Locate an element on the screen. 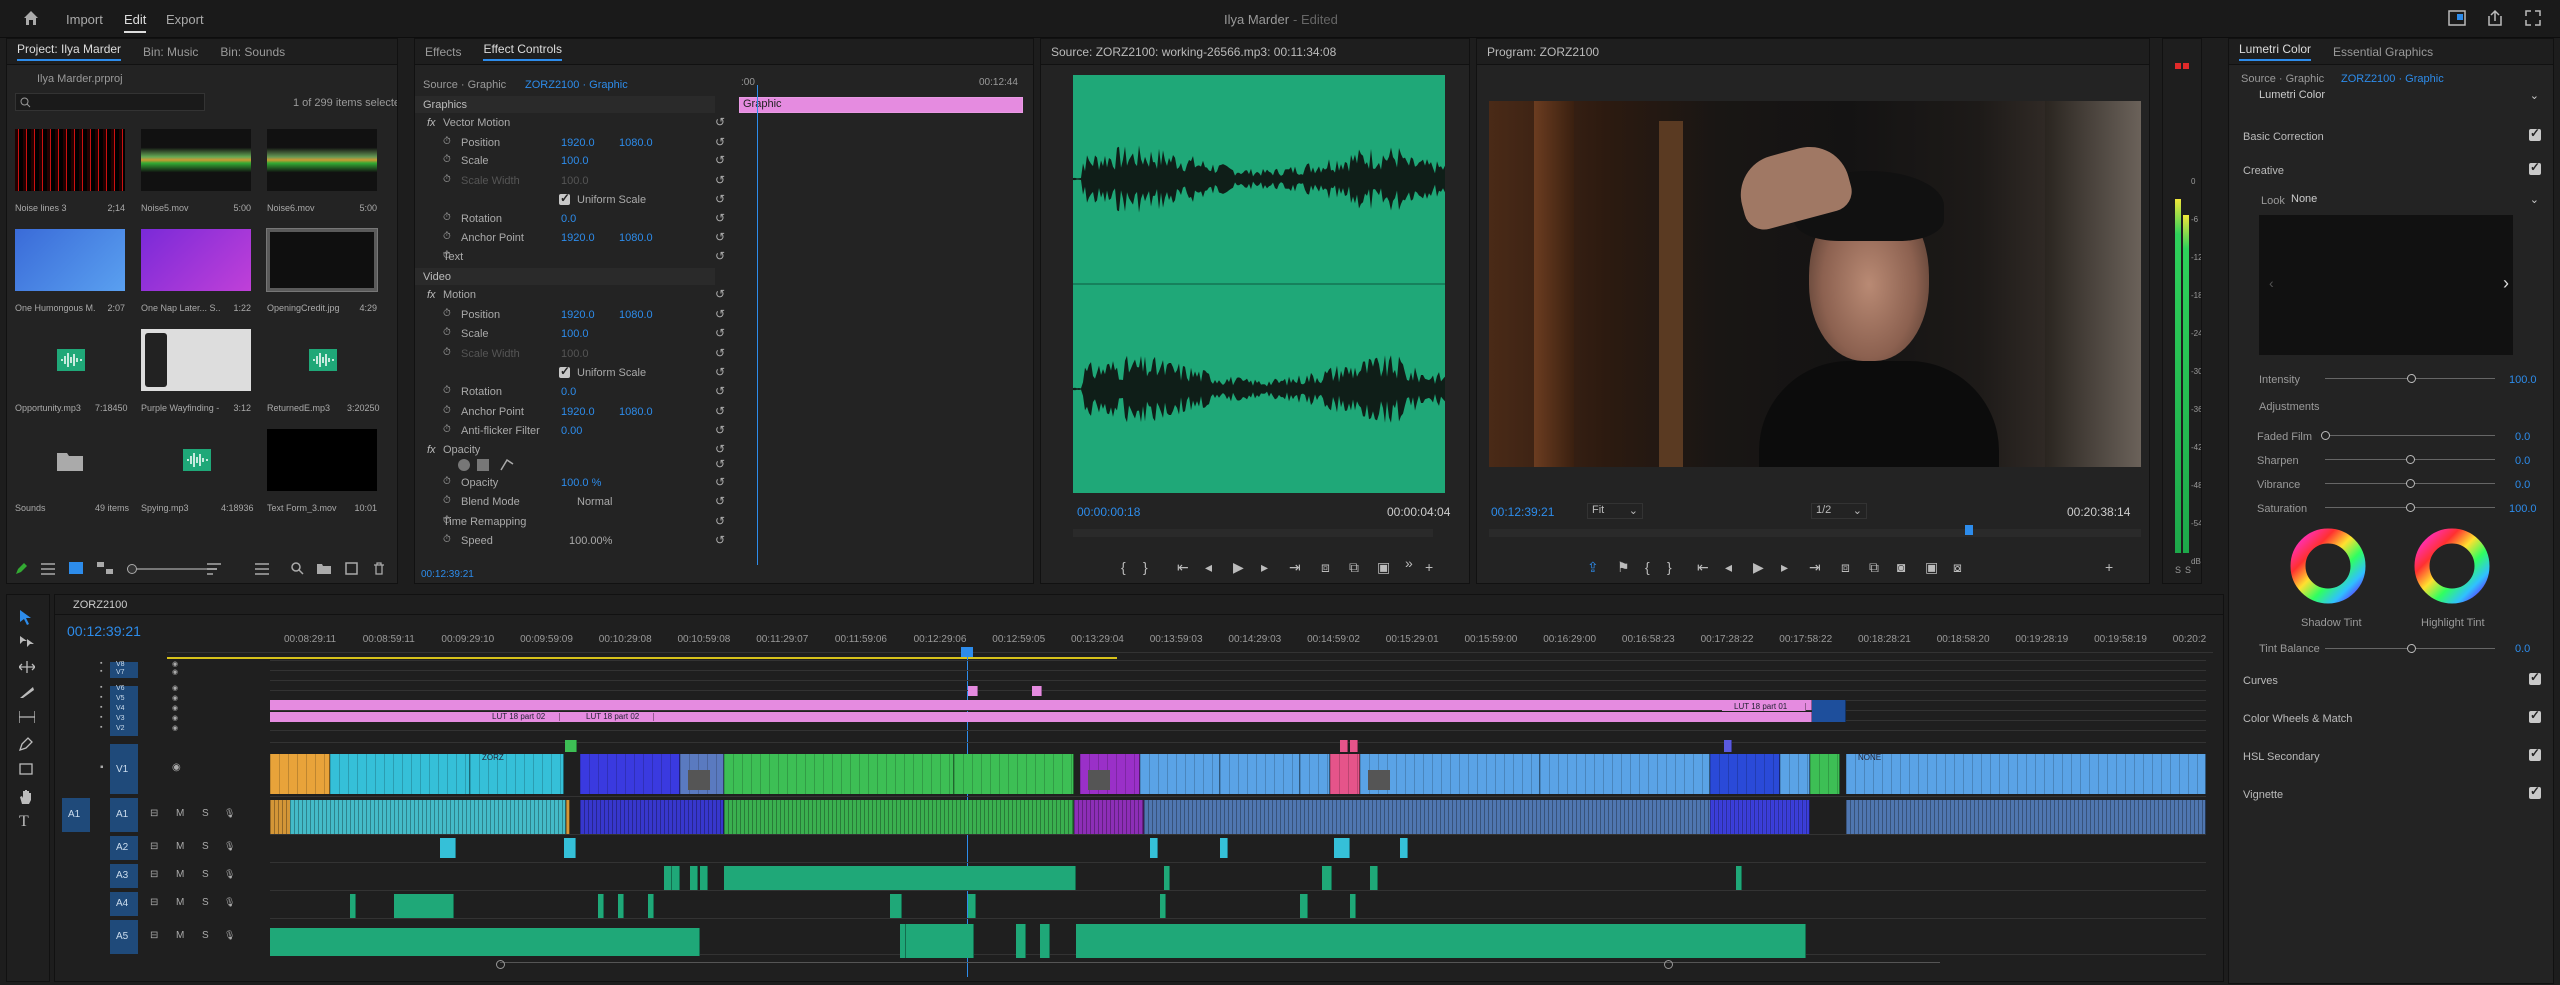  new-item-icon is located at coordinates (351, 568).